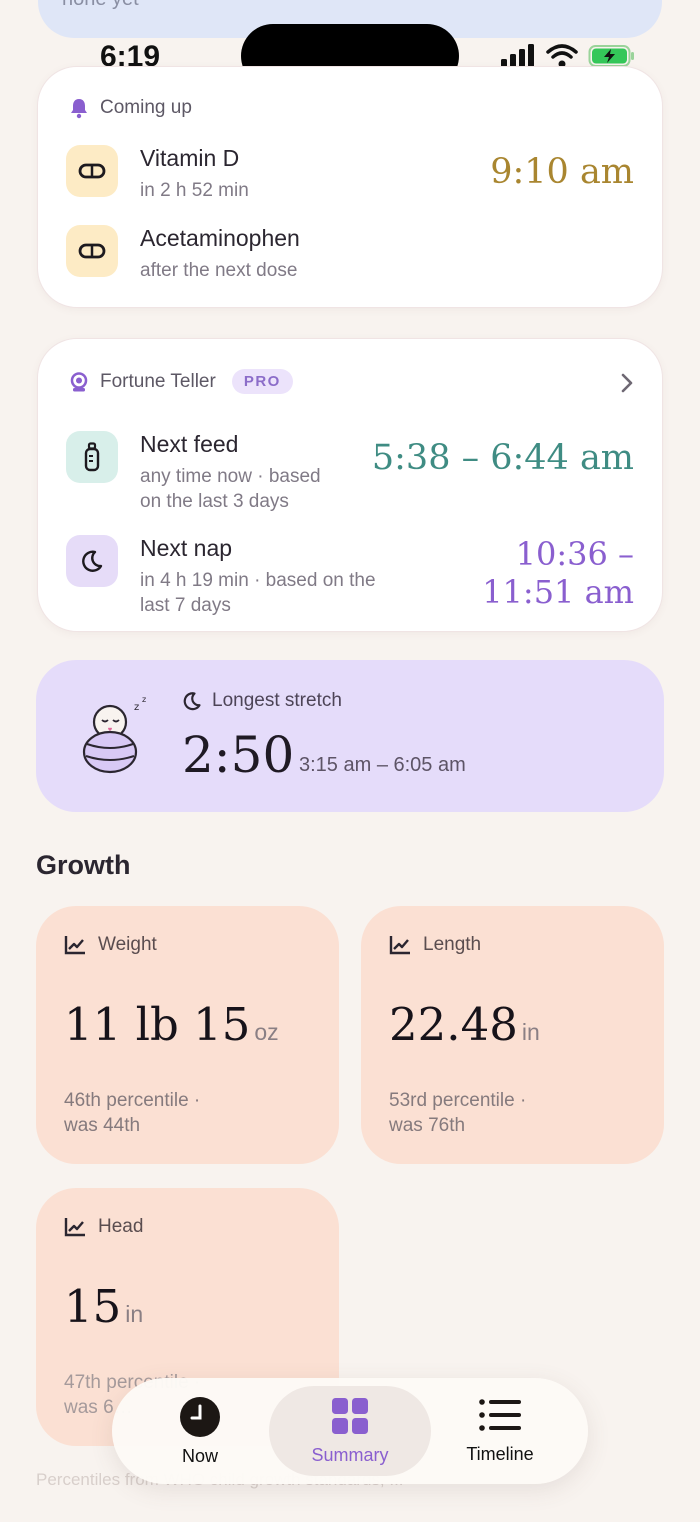 This screenshot has width=700, height=1522. I want to click on longest-stretch-duration: 2:50, so click(238, 755).